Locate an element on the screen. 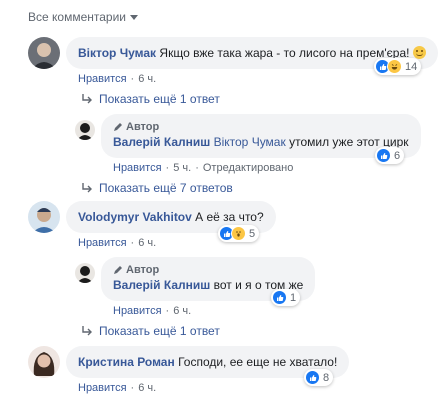 This screenshot has width=438, height=404. comment-filter-dropdown: Все комментарии is located at coordinates (83, 17).